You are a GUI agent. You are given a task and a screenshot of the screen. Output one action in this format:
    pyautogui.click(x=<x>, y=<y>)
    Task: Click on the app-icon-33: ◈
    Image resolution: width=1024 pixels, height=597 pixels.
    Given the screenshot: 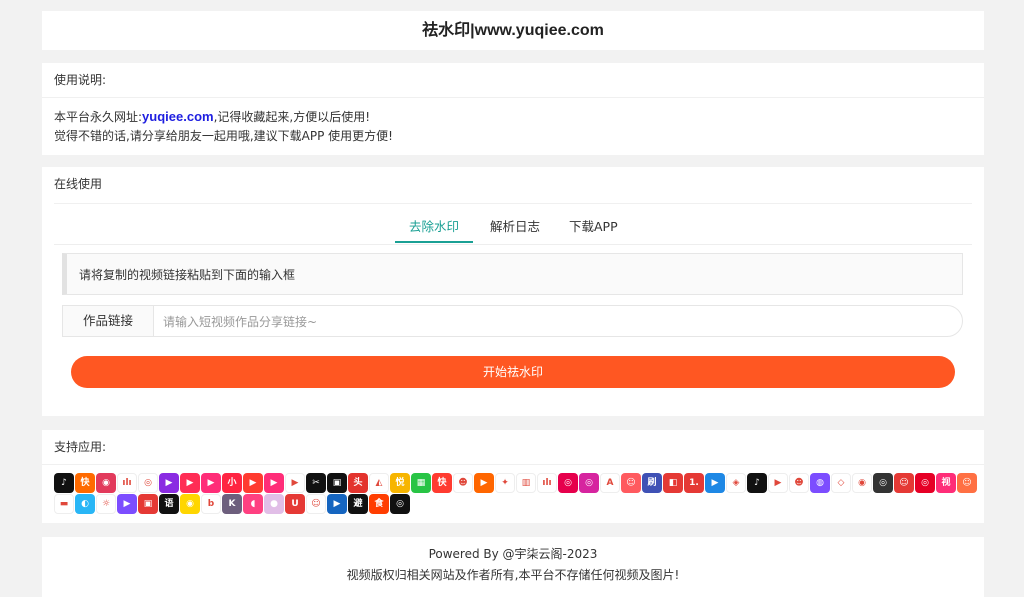 What is the action you would take?
    pyautogui.click(x=736, y=483)
    